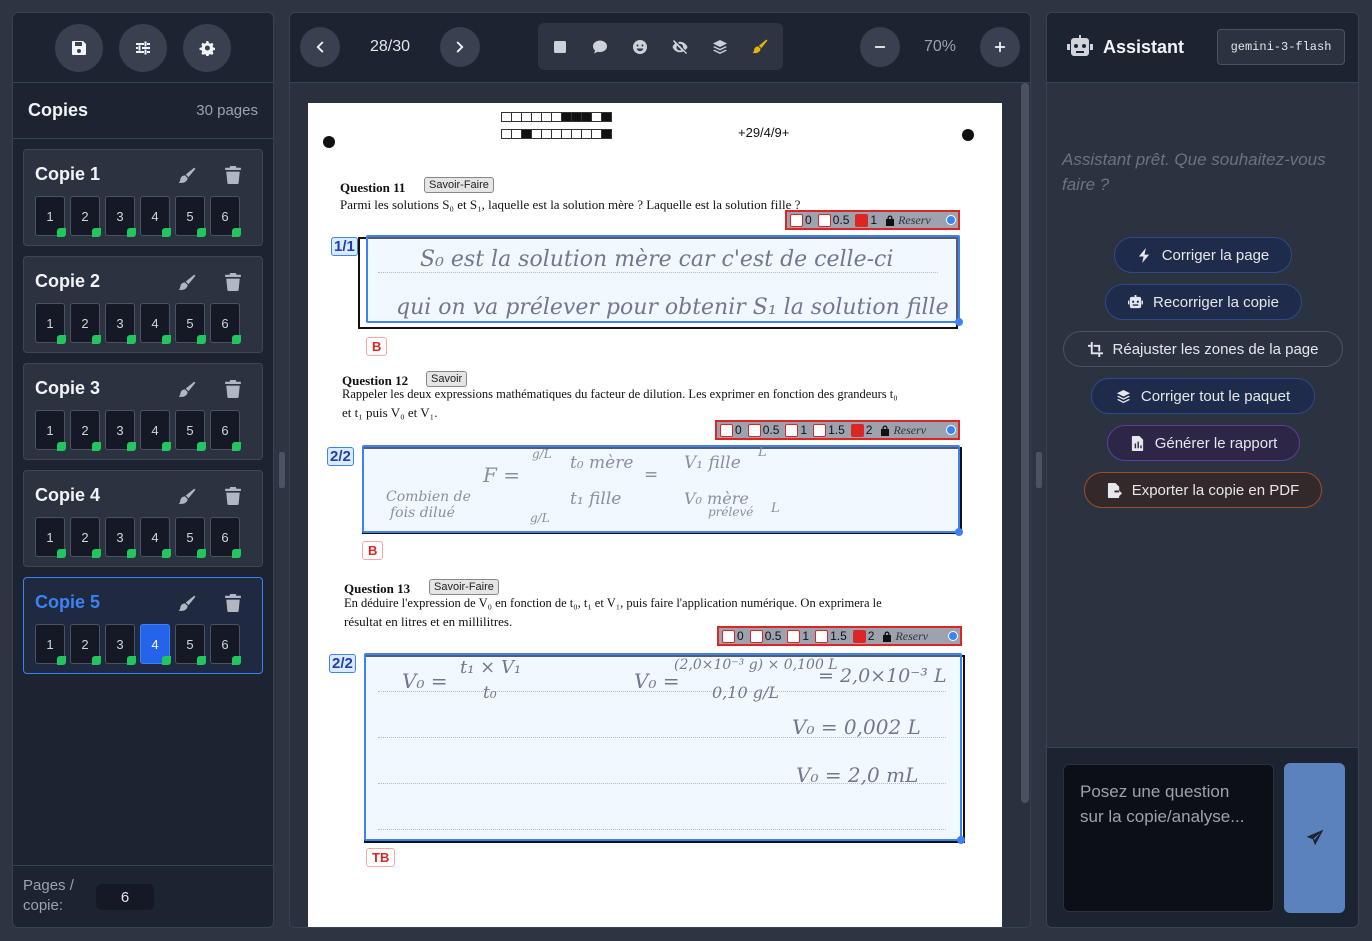 The width and height of the screenshot is (1372, 941). What do you see at coordinates (138, 537) in the screenshot?
I see `page-thumbnails: 123456` at bounding box center [138, 537].